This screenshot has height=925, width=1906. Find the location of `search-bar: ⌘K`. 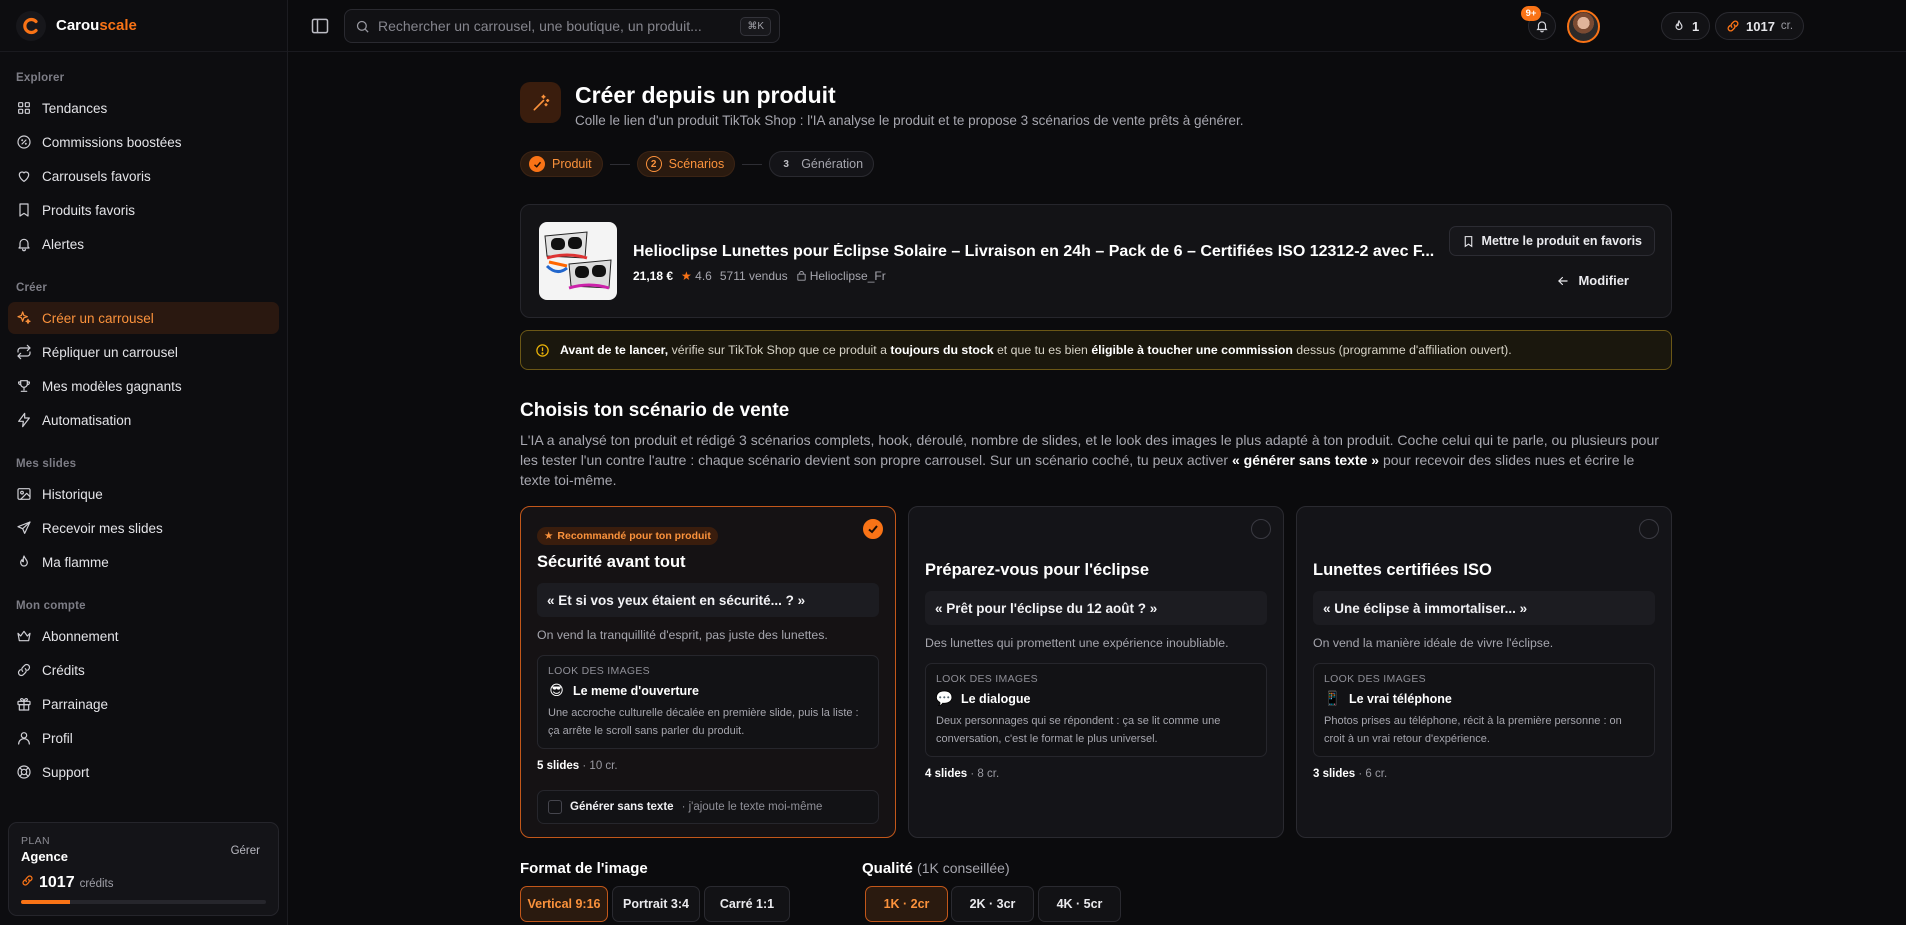

search-bar: ⌘K is located at coordinates (562, 26).